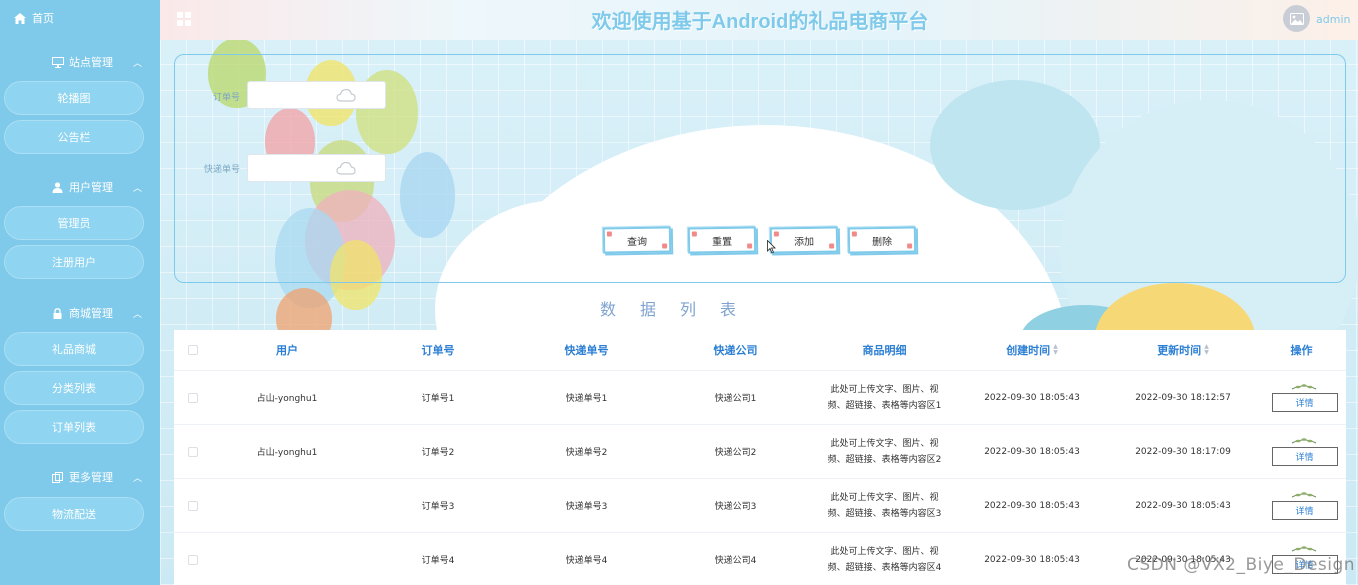  Describe the element at coordinates (735, 399) in the screenshot. I see `cell-company: 快递公司1` at that location.